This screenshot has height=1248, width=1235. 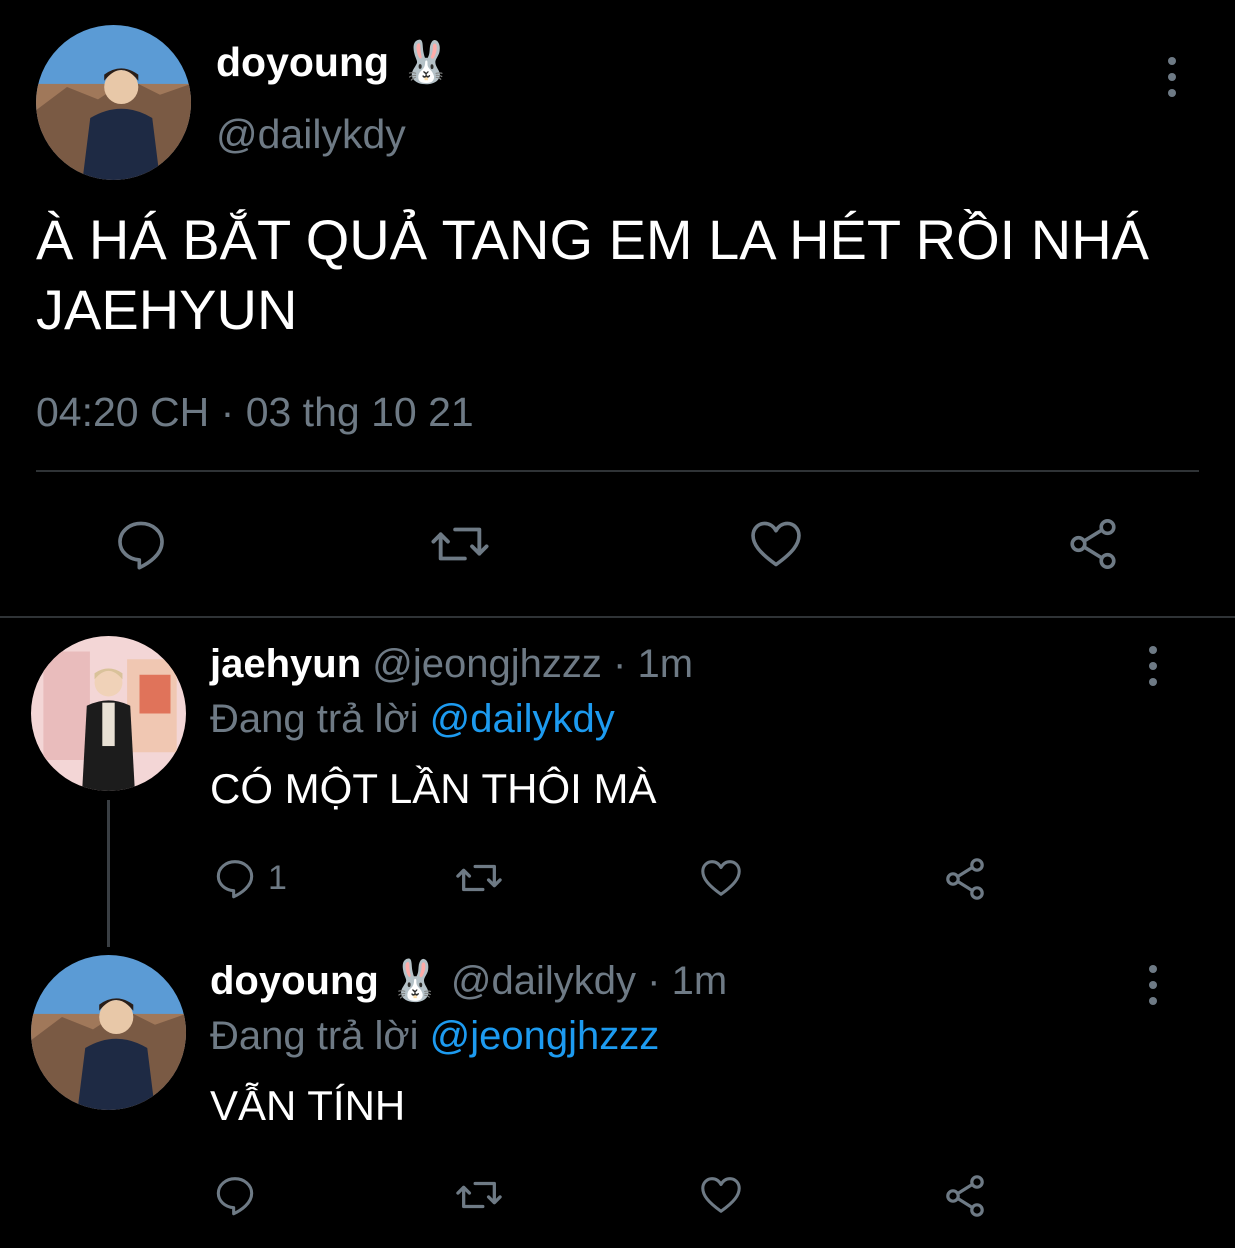 I want to click on tweet-time: 04:20 CH, so click(x=123, y=412).